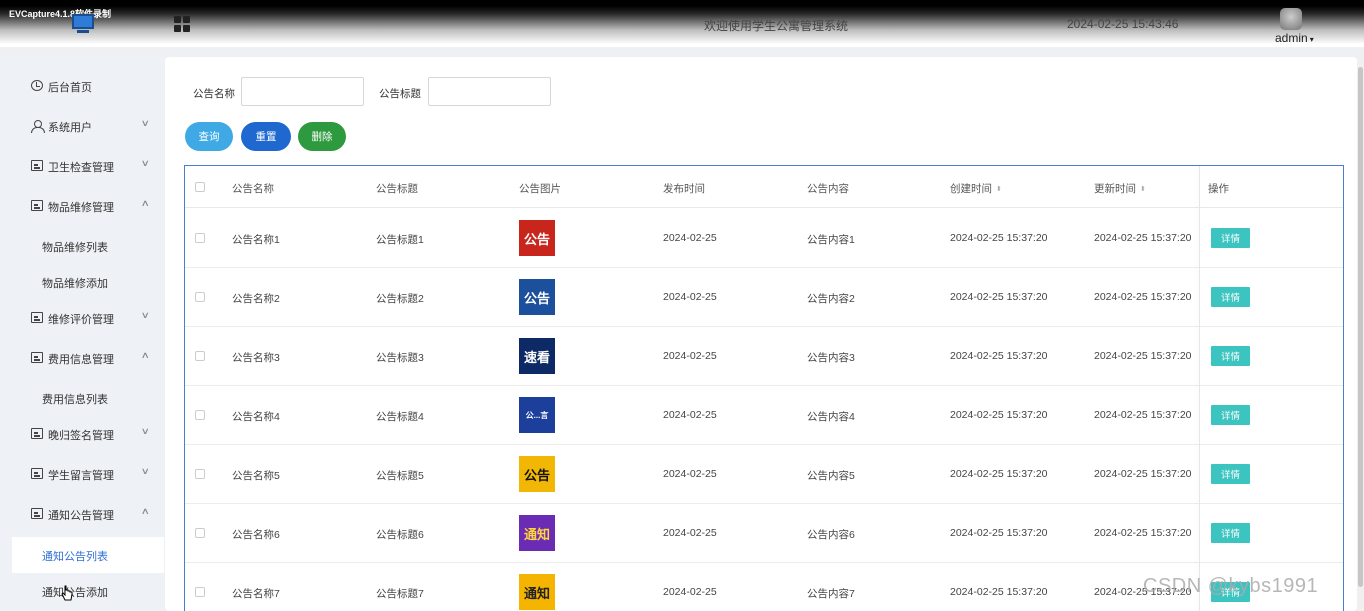 The image size is (1364, 611). I want to click on announcement-image: 公...言, so click(537, 415).